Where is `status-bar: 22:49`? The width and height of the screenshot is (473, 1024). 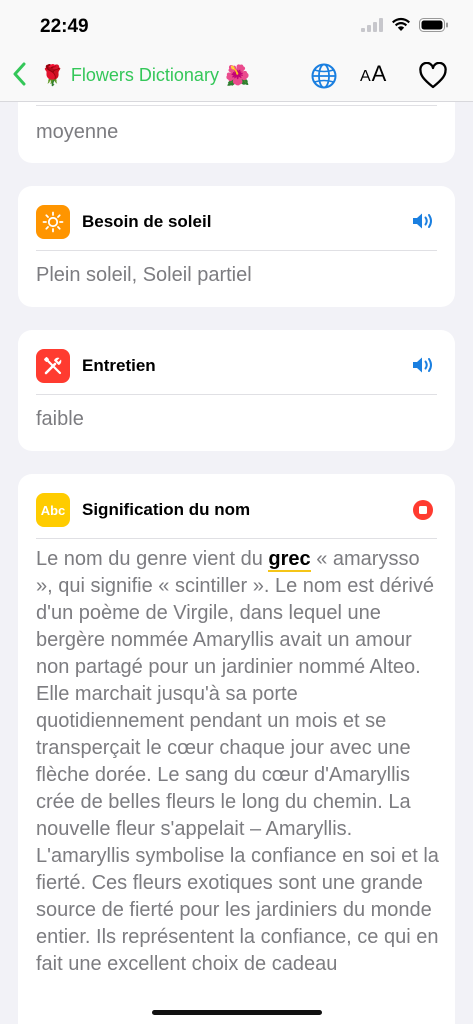
status-bar: 22:49 is located at coordinates (236, 25).